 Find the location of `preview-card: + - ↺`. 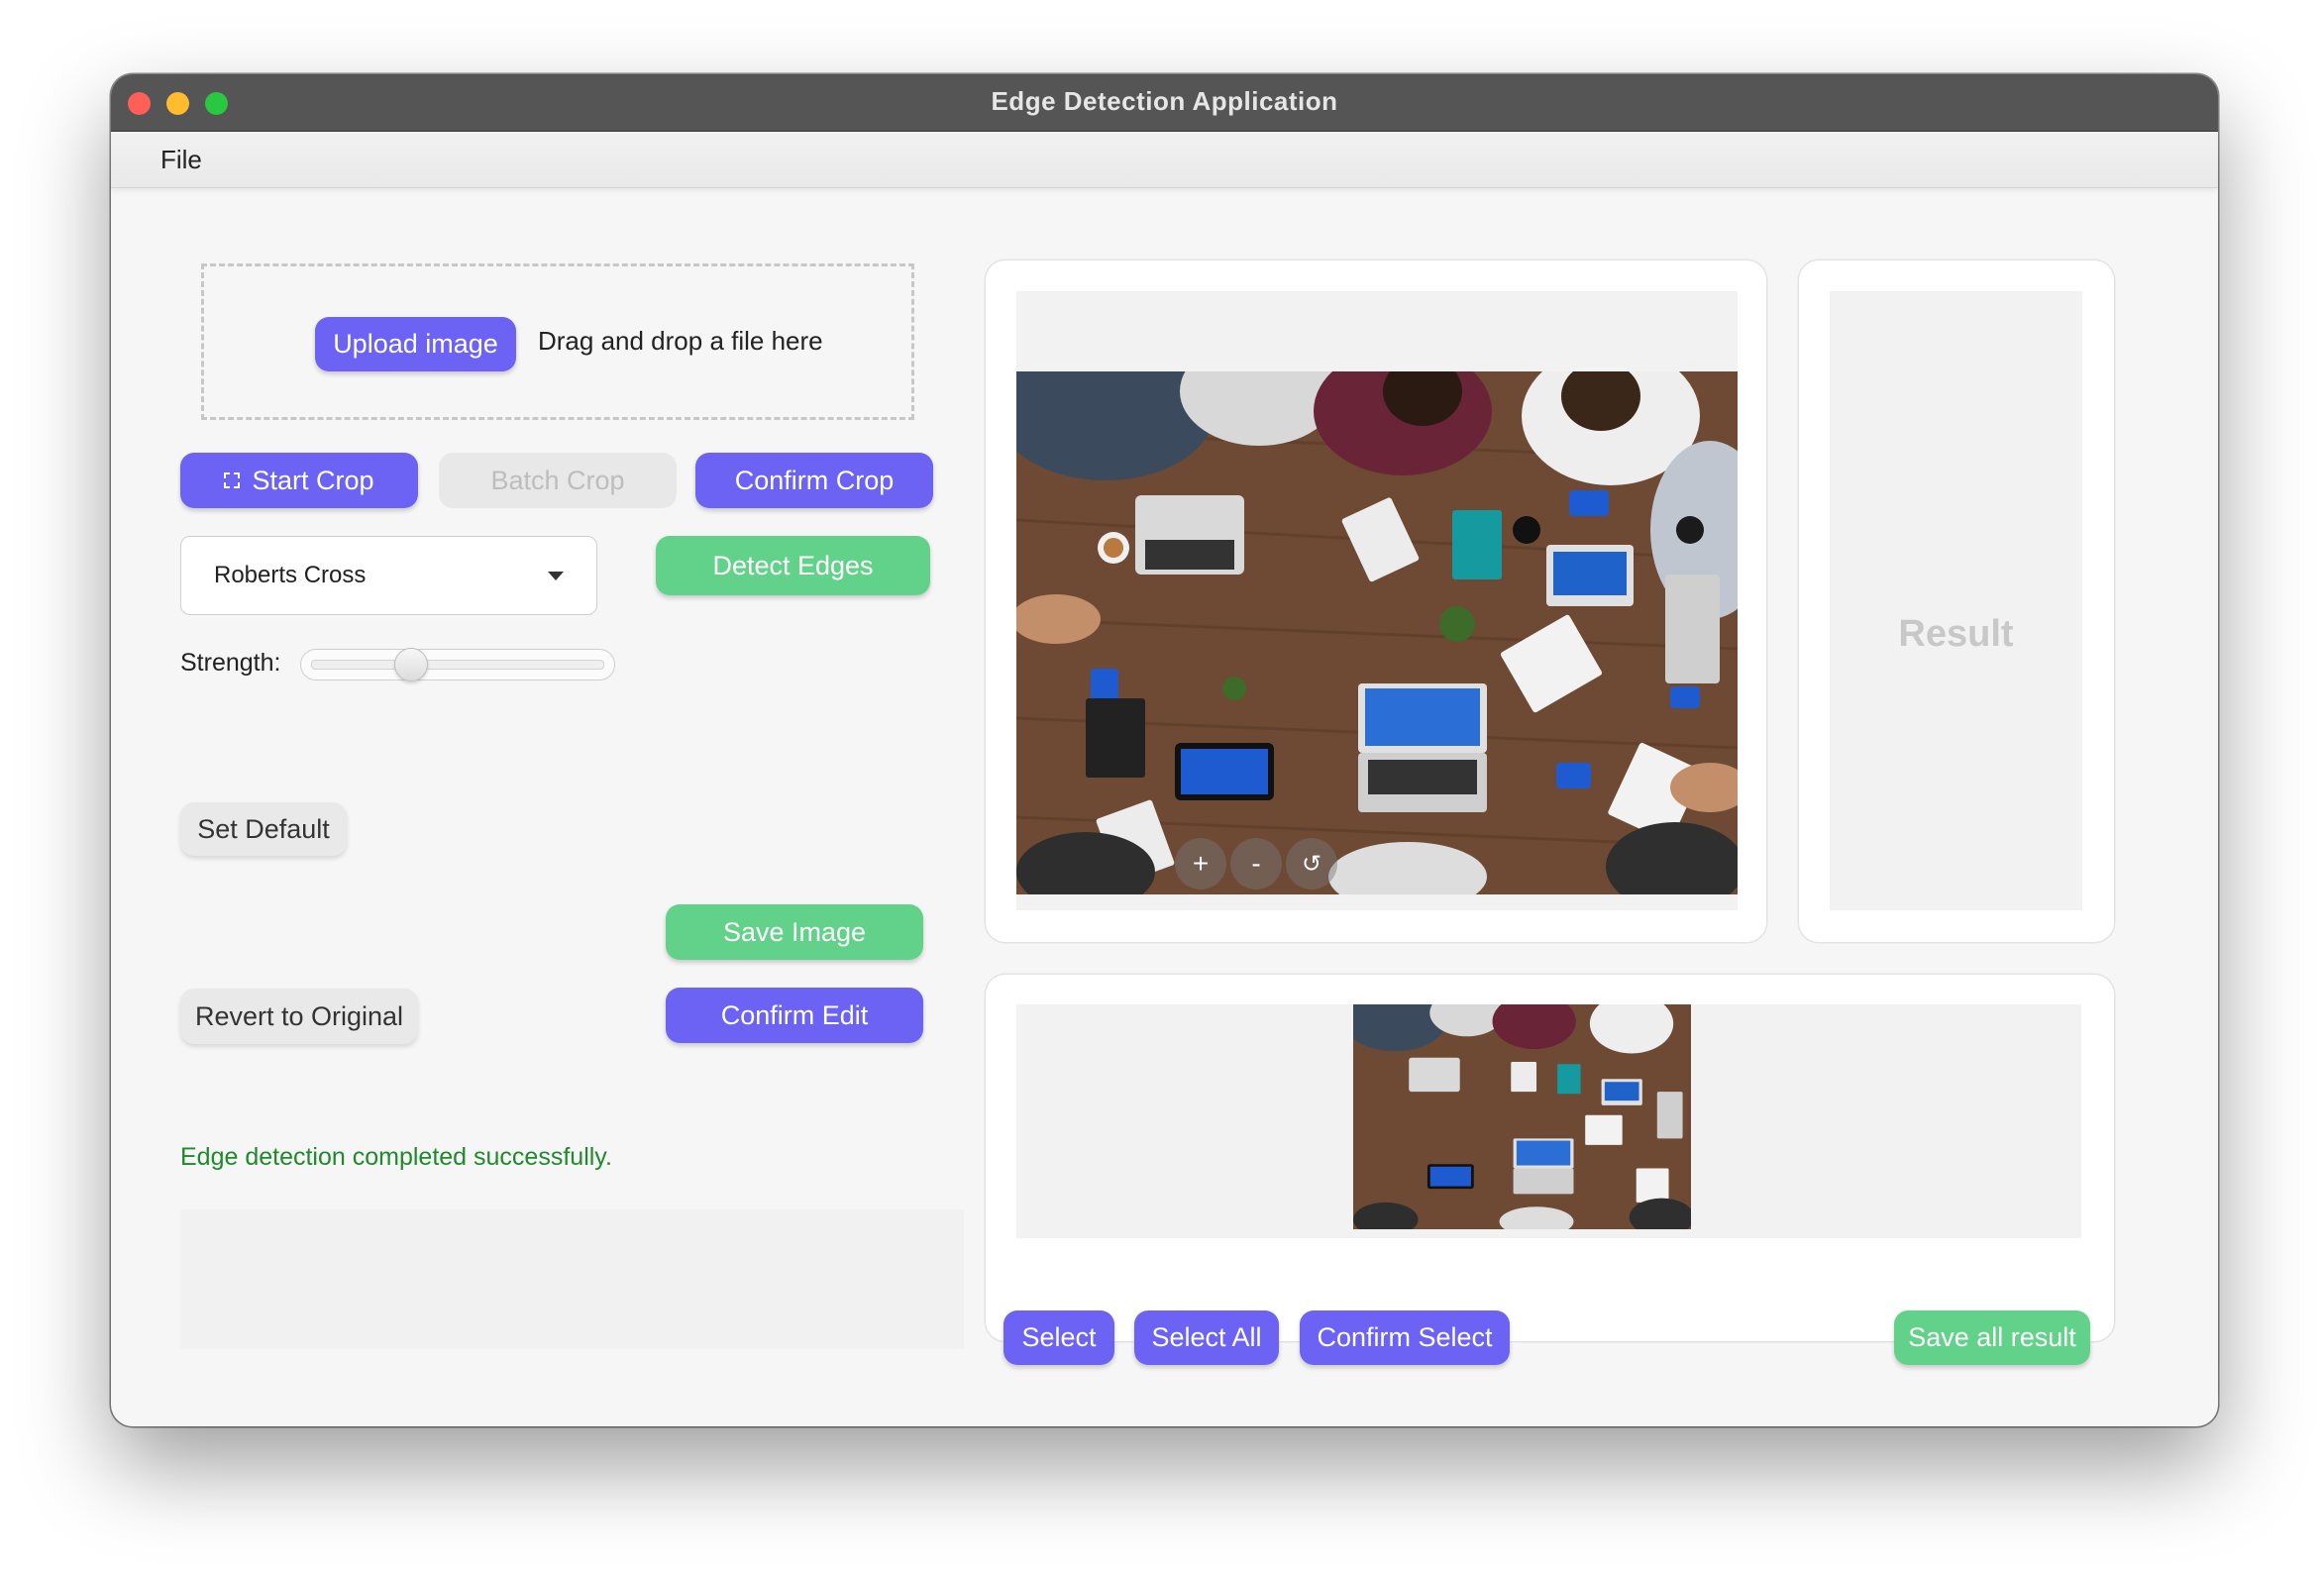

preview-card: + - ↺ is located at coordinates (1376, 601).